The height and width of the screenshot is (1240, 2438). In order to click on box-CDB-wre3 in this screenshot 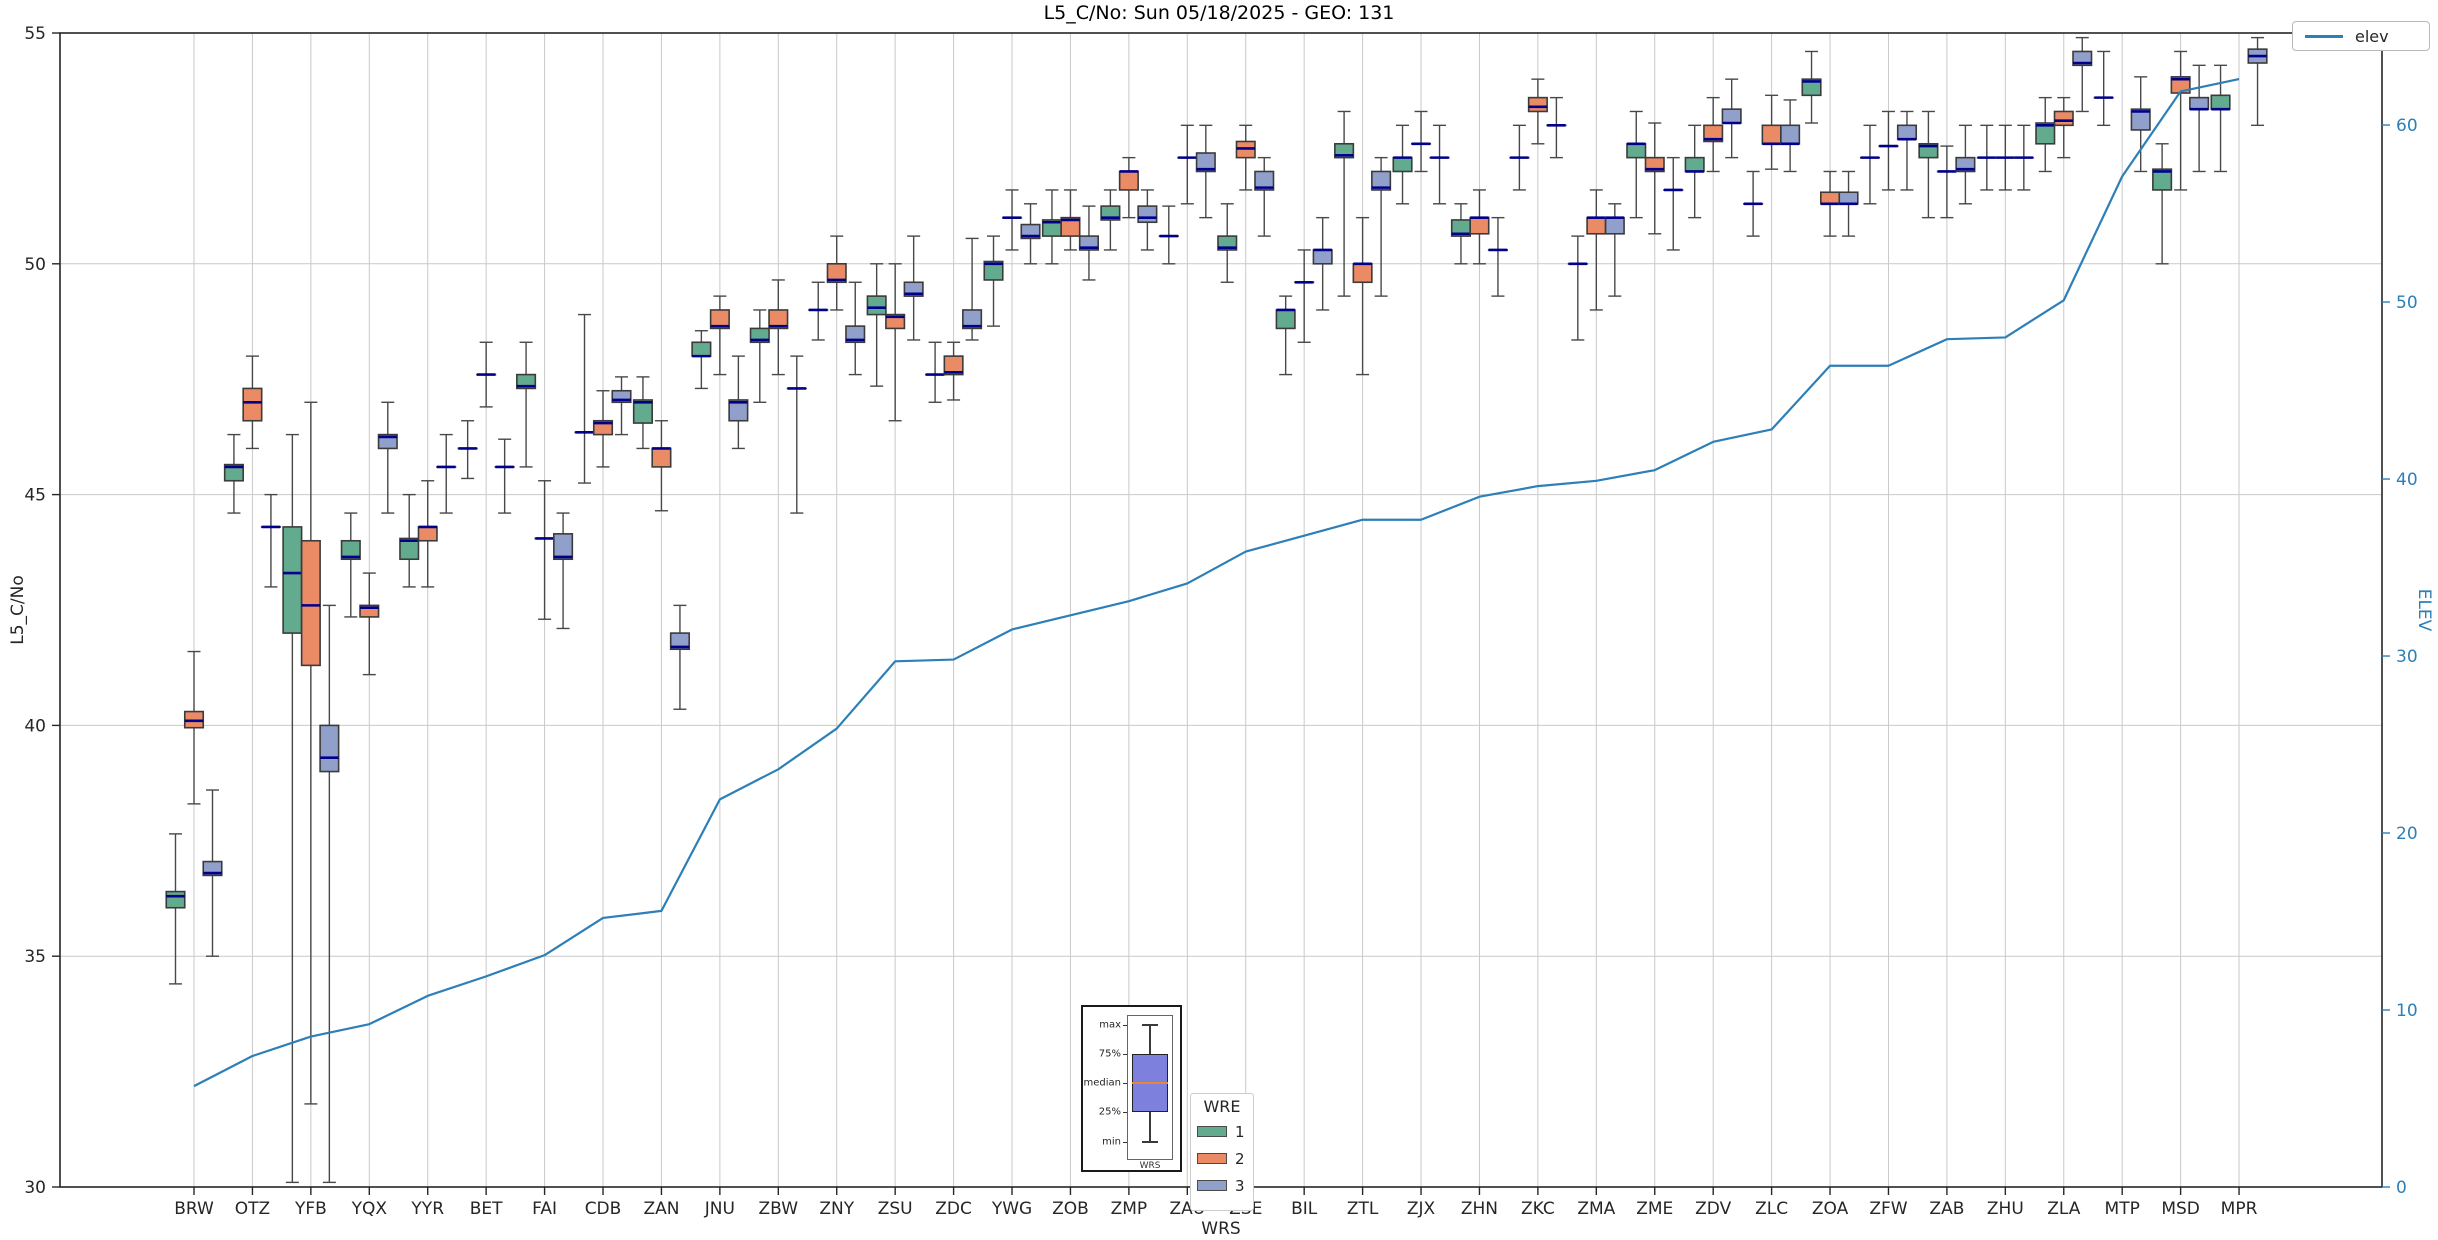, I will do `click(621, 406)`.